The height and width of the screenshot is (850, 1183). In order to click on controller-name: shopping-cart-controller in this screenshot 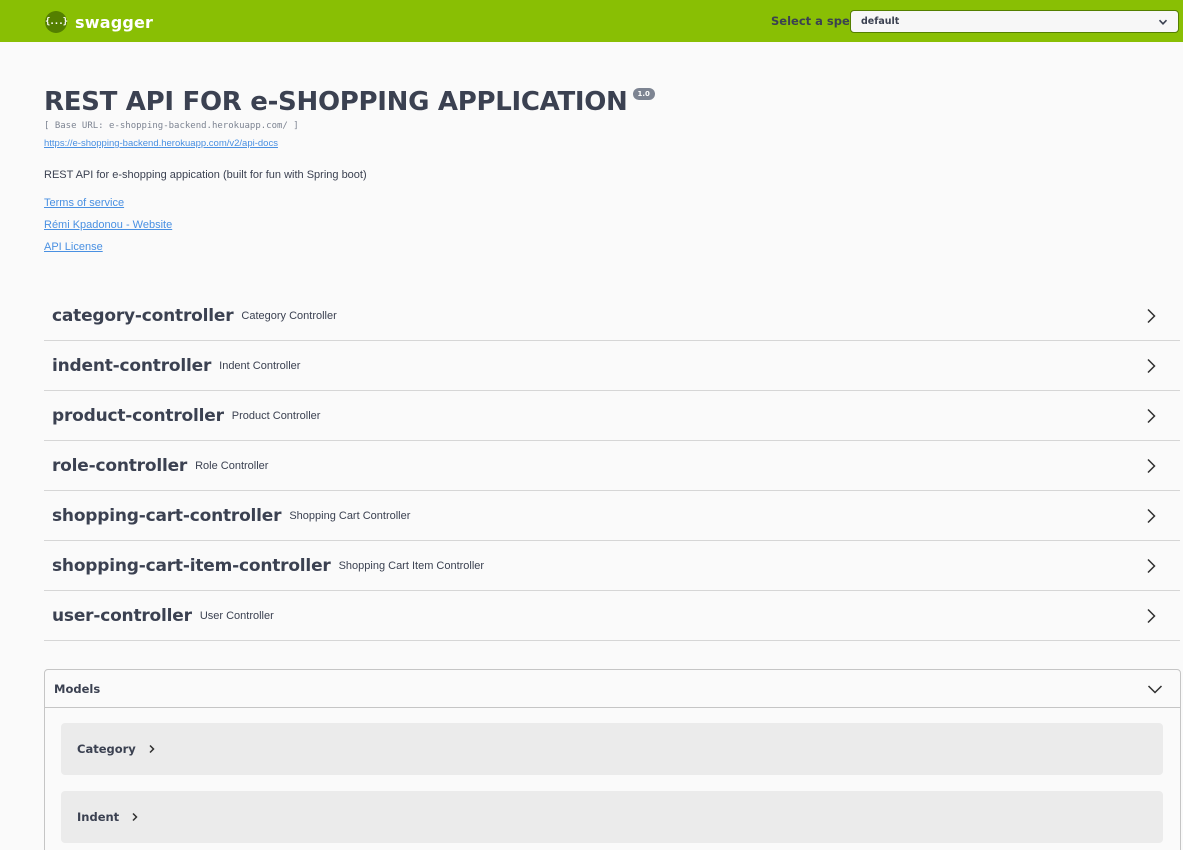, I will do `click(167, 515)`.